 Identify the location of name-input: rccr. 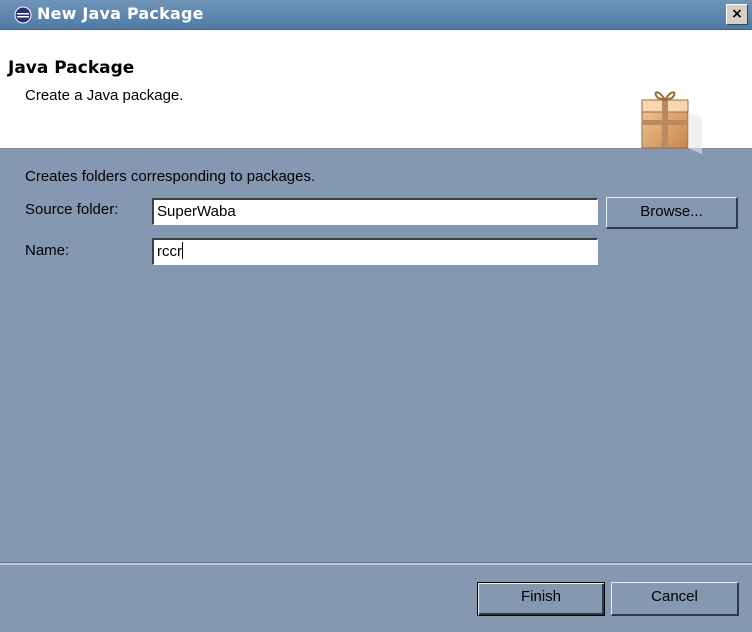
(375, 251).